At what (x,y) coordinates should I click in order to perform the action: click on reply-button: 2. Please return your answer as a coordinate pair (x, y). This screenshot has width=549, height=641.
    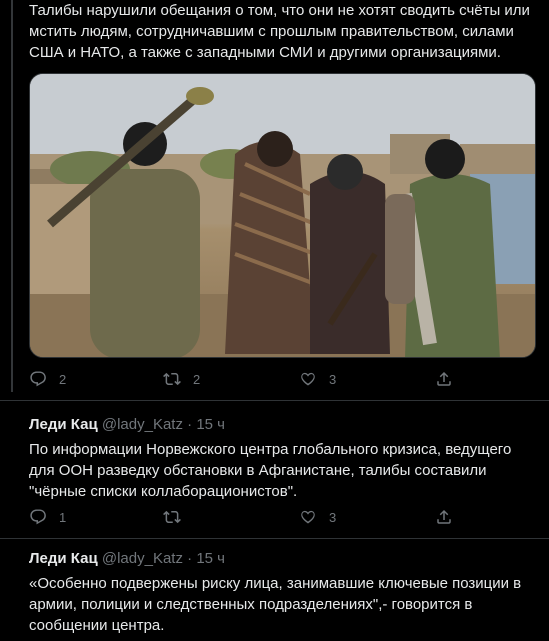
    Looking at the image, I should click on (47, 379).